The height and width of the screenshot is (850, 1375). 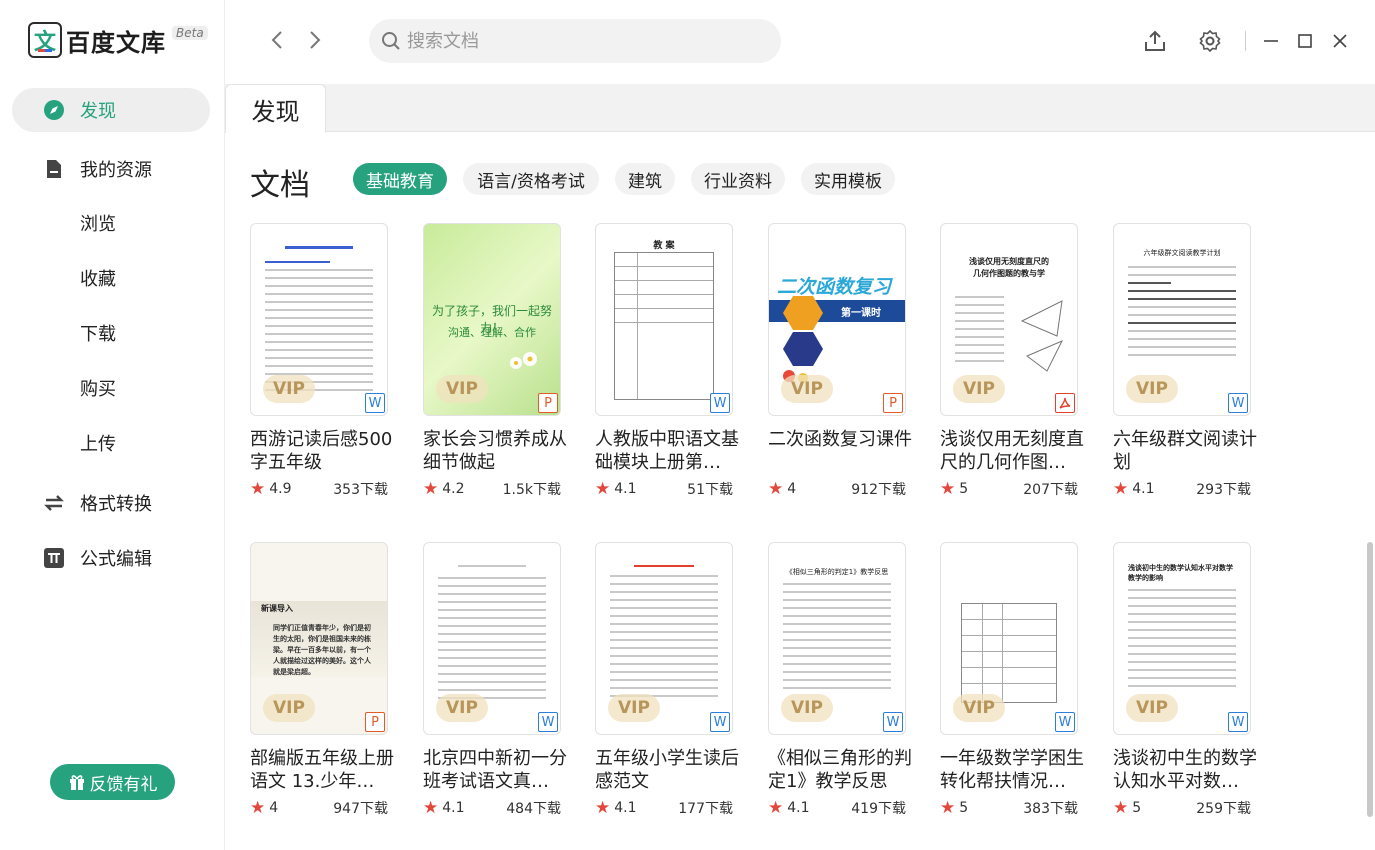 I want to click on doc-thumbnail: 六年级群文阅读教学计划 VIP W, so click(x=1182, y=319).